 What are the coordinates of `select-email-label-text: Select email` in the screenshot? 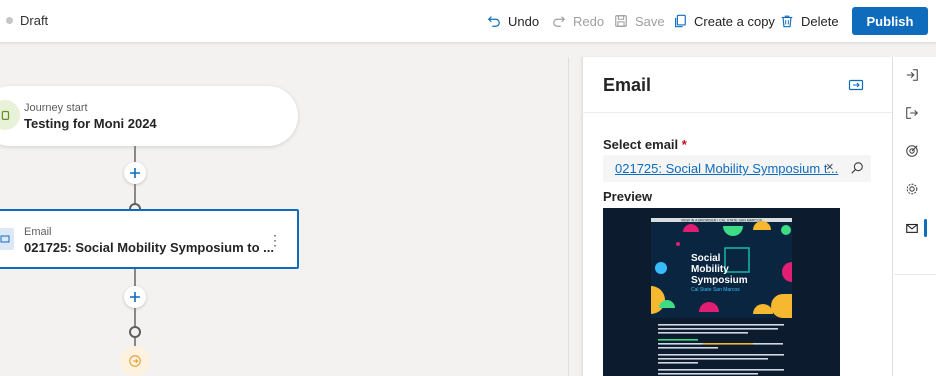 It's located at (641, 144).